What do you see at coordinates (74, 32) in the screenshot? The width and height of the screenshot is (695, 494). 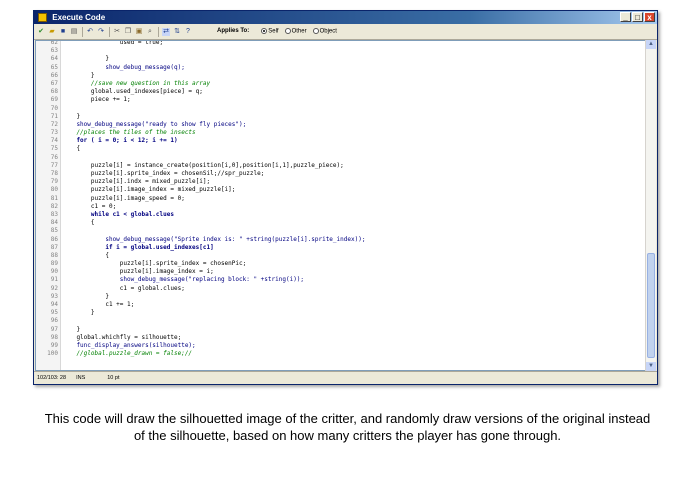 I see `print-icon: ▤` at bounding box center [74, 32].